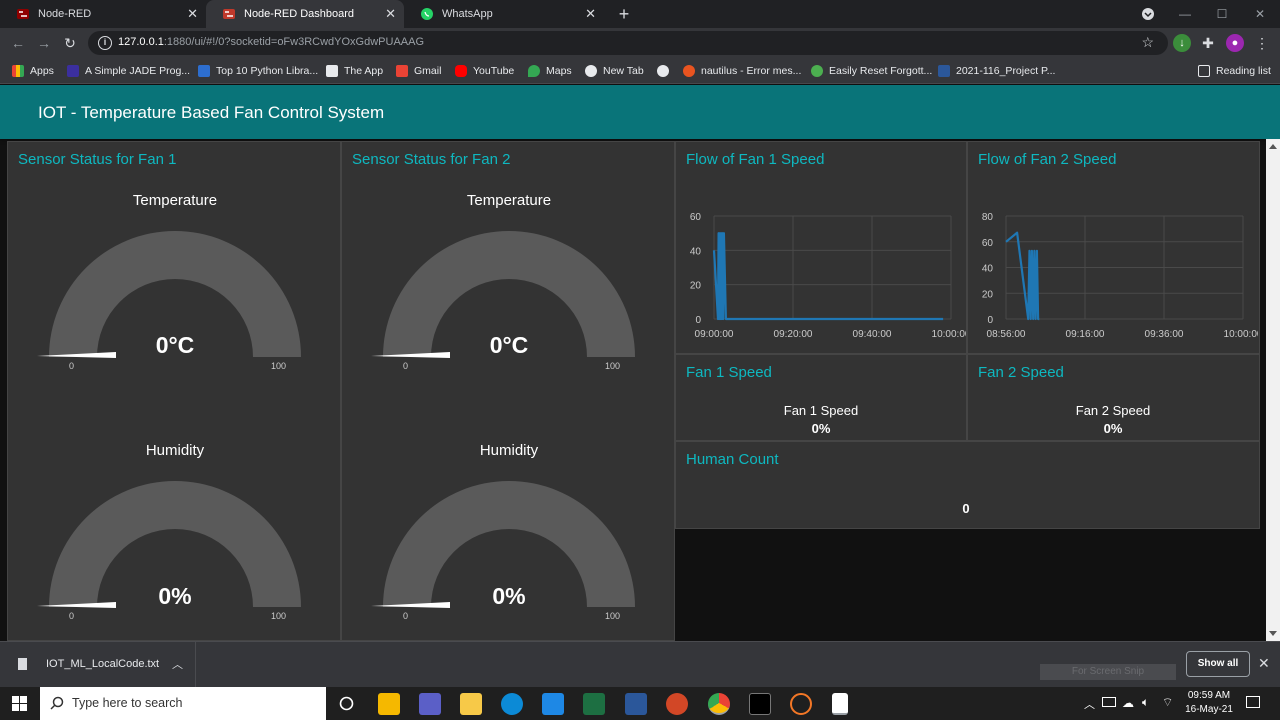 This screenshot has width=1280, height=720. What do you see at coordinates (1234, 71) in the screenshot?
I see `reading-list: Reading list` at bounding box center [1234, 71].